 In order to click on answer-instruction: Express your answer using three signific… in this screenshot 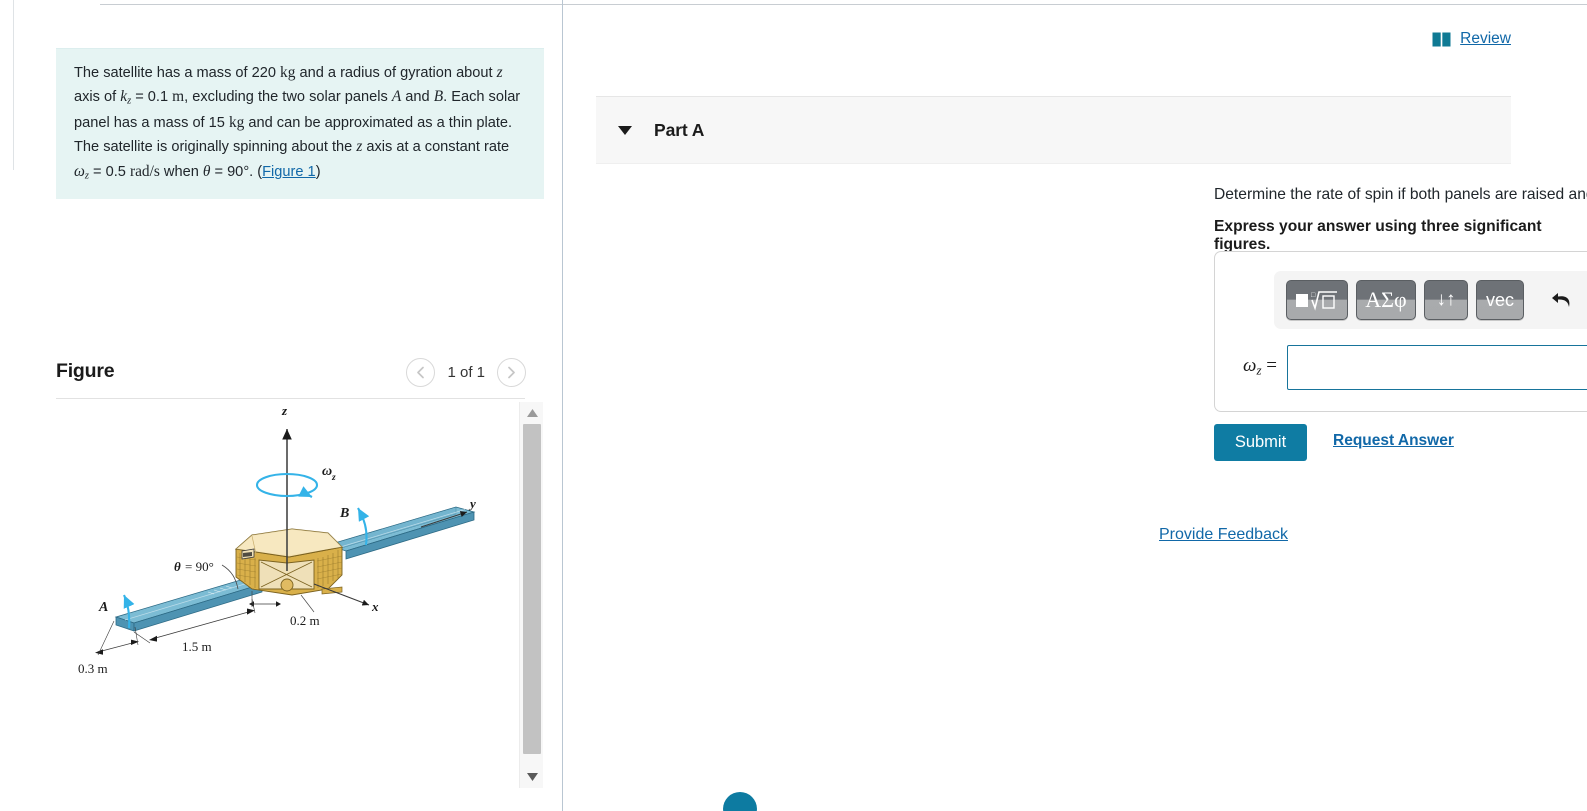, I will do `click(1378, 235)`.